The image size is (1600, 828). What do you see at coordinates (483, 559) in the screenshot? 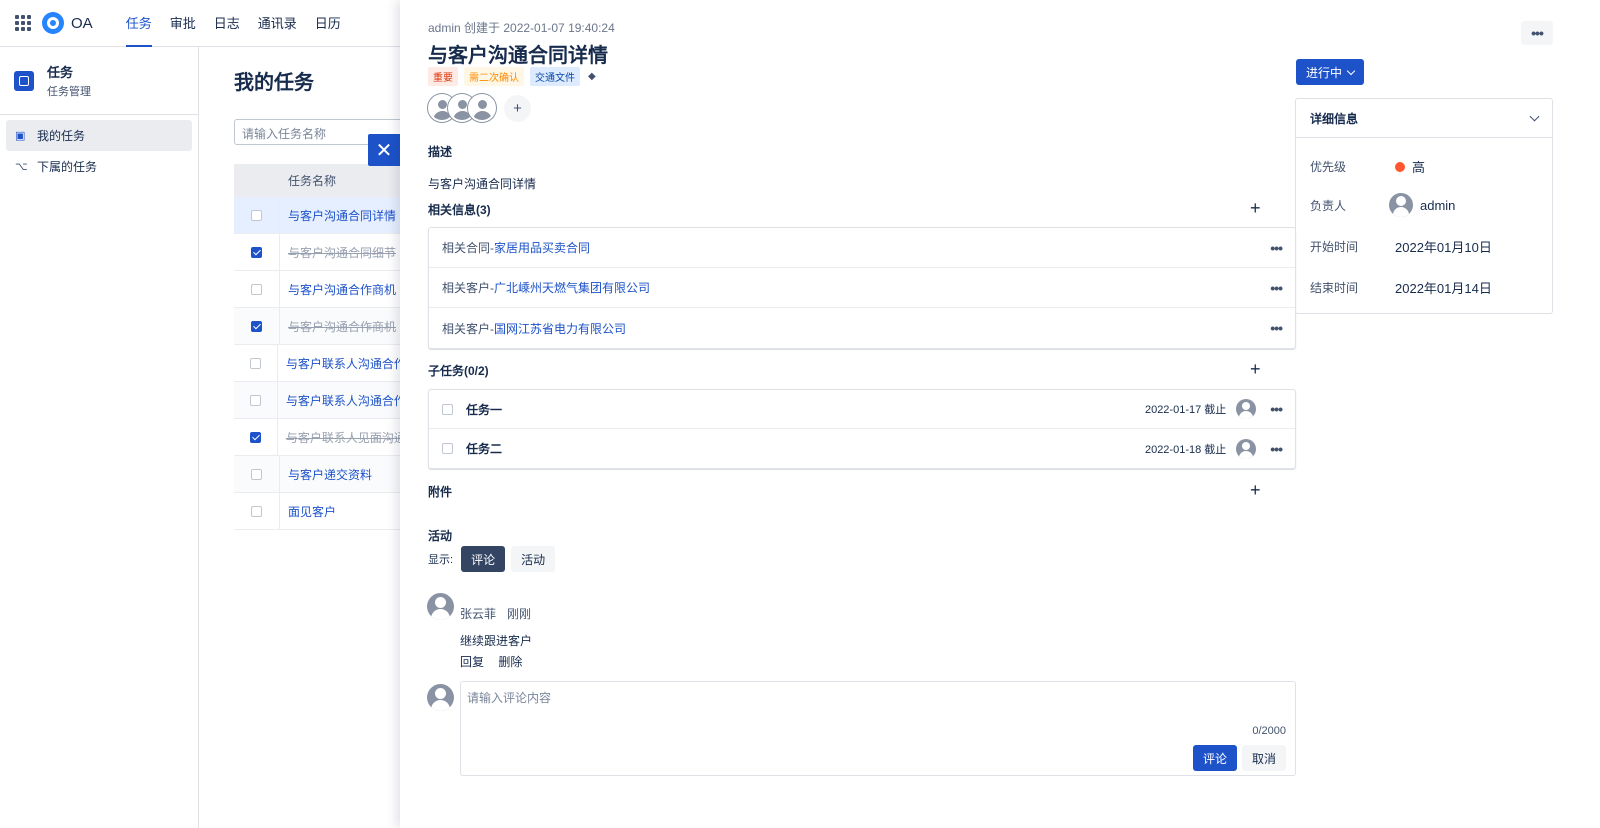
I see `filter-comments-button: 评论` at bounding box center [483, 559].